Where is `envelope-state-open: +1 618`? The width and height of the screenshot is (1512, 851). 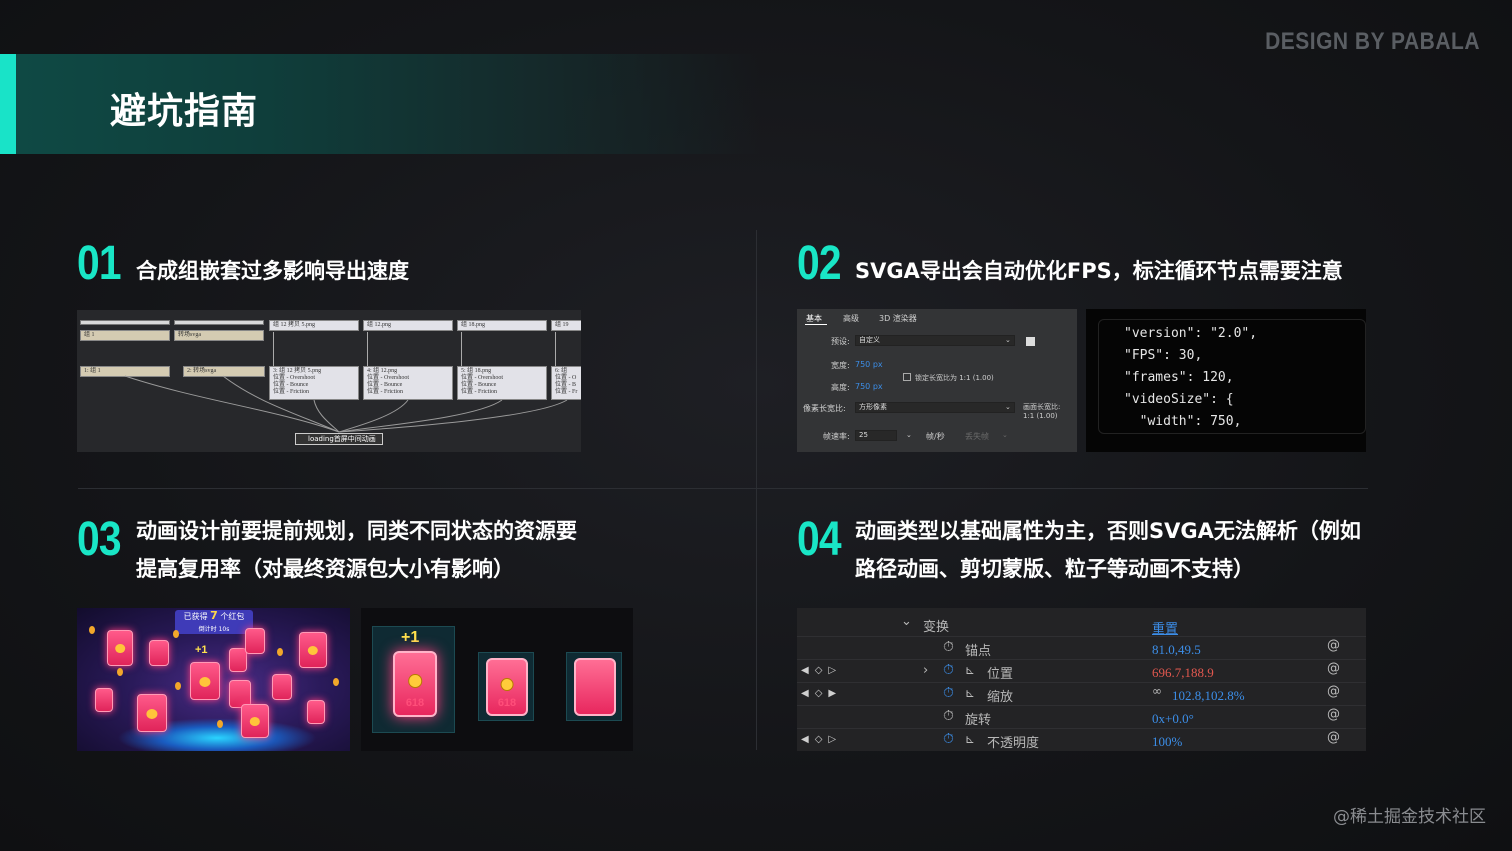 envelope-state-open: +1 618 is located at coordinates (413, 679).